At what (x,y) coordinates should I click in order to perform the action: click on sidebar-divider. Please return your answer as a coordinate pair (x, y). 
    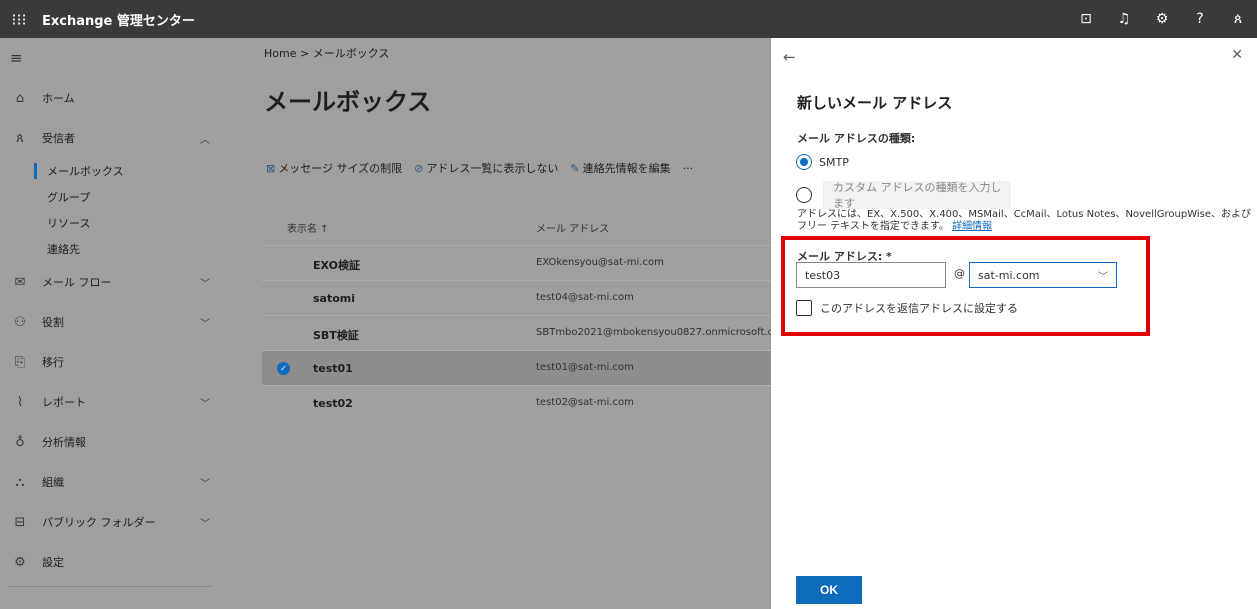
    Looking at the image, I should click on (110, 586).